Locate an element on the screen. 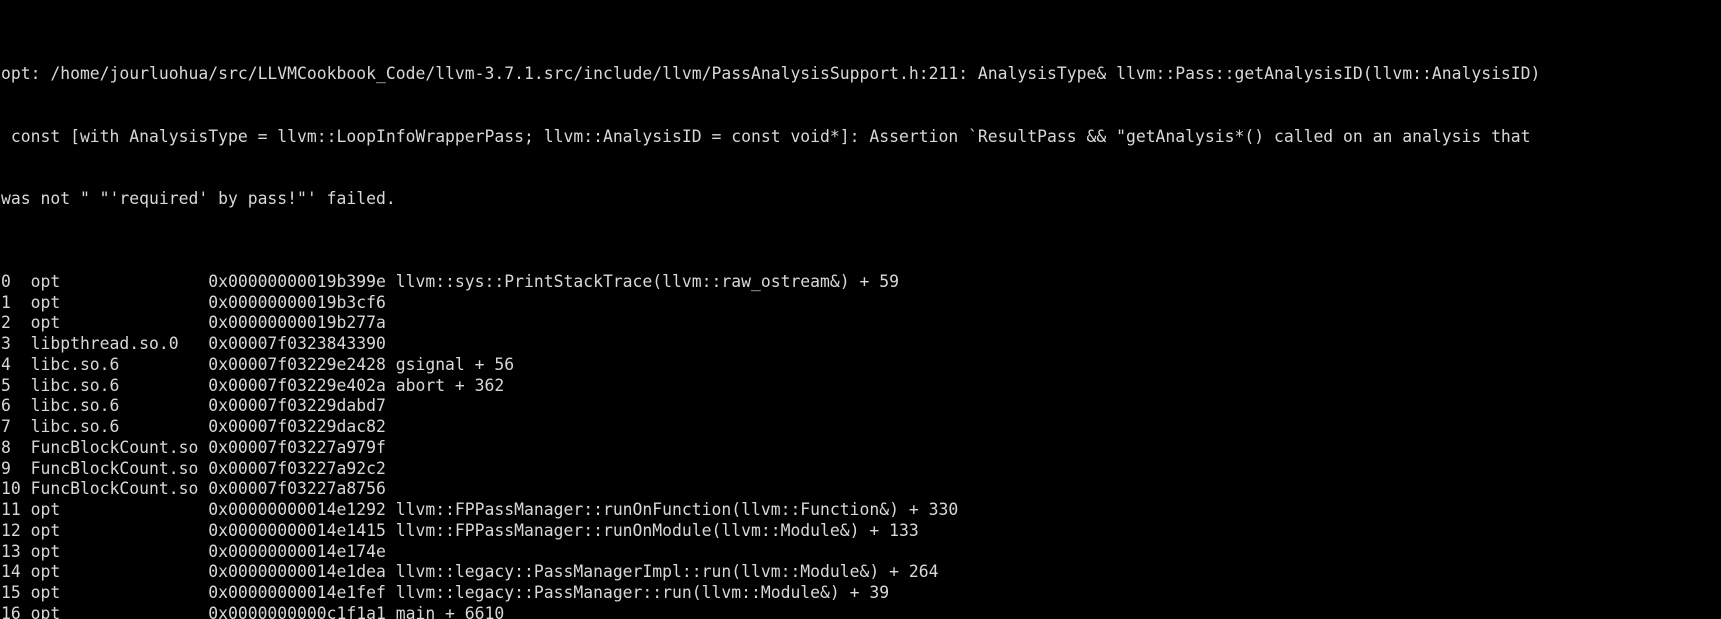  stack-frame-row: 10 FuncBlockCount.so 0x00007f03227a8756 is located at coordinates (193, 489).